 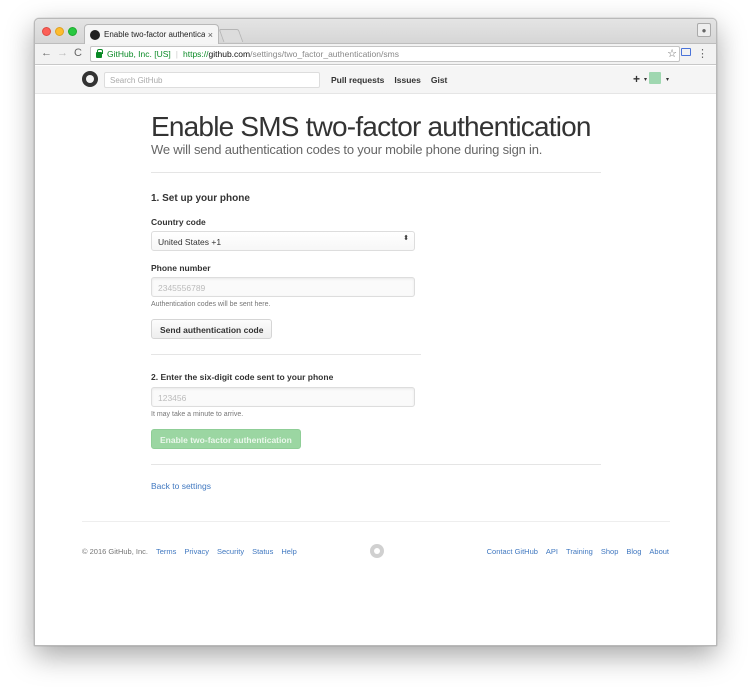 What do you see at coordinates (389, 80) in the screenshot?
I see `header-nav: Pull requests Issues Gist` at bounding box center [389, 80].